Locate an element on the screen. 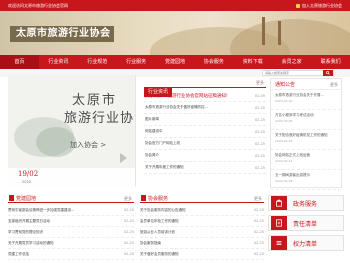  list-item: 五一期间游客出游提示 2020-04-28 is located at coordinates (306, 180).